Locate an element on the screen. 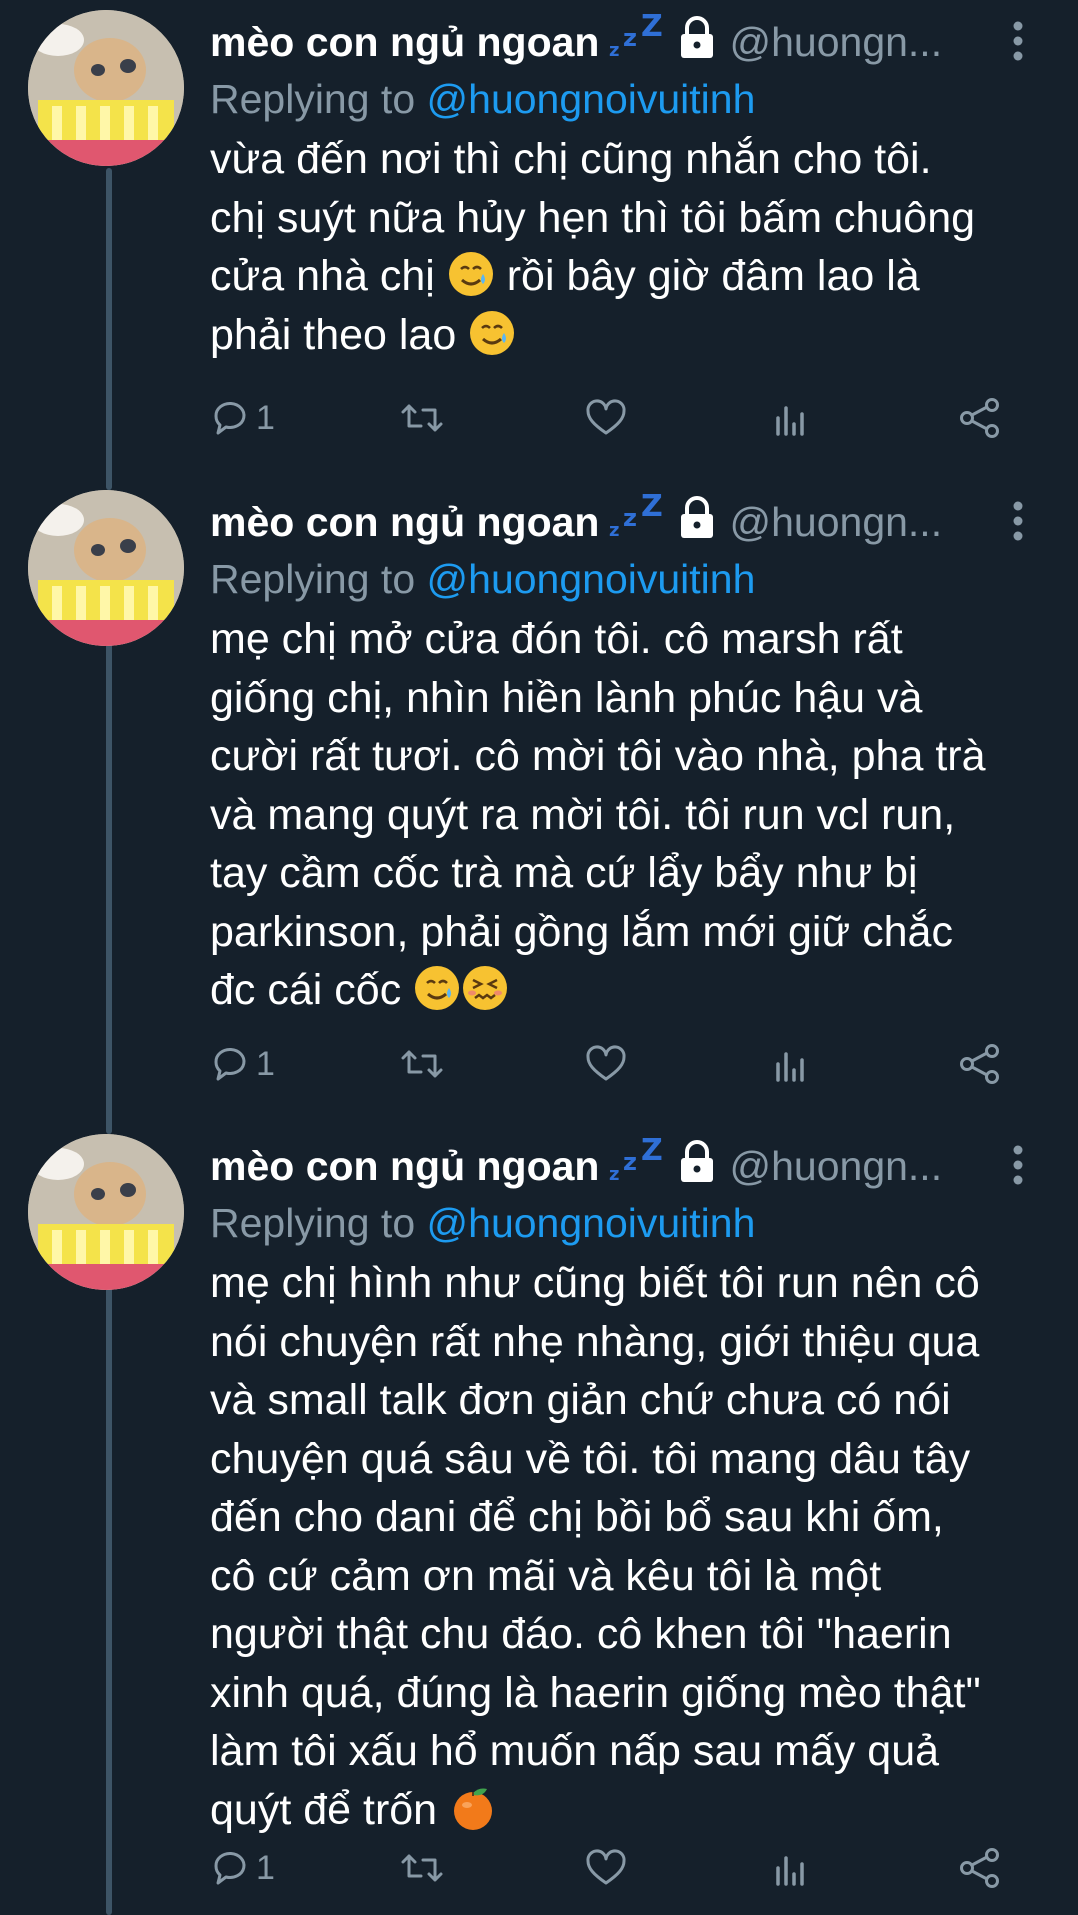 This screenshot has width=1078, height=1915. confounded-face-icon is located at coordinates (485, 988).